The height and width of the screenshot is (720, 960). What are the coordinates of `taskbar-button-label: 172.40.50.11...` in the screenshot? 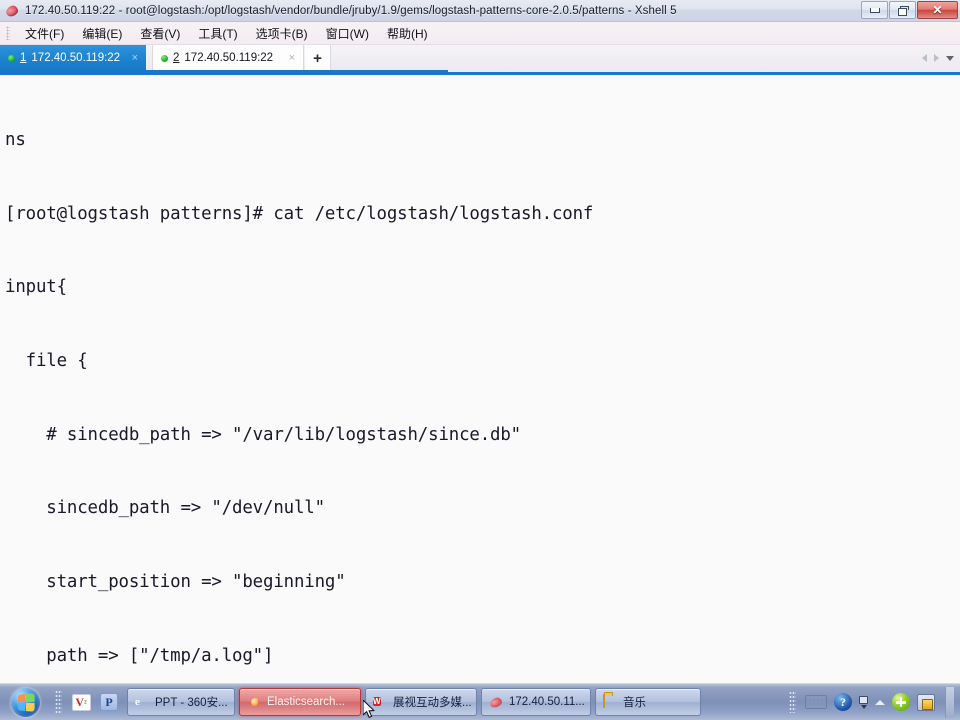 It's located at (547, 702).